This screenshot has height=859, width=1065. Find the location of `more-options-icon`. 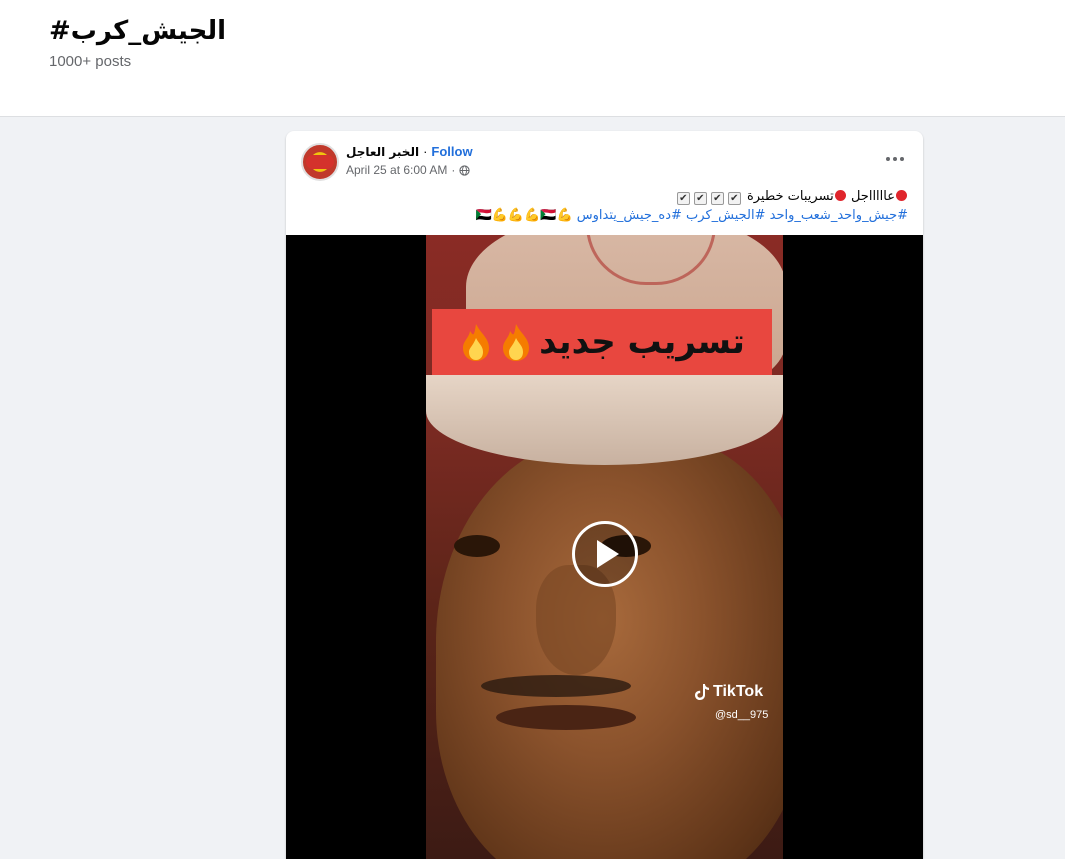

more-options-icon is located at coordinates (895, 159).